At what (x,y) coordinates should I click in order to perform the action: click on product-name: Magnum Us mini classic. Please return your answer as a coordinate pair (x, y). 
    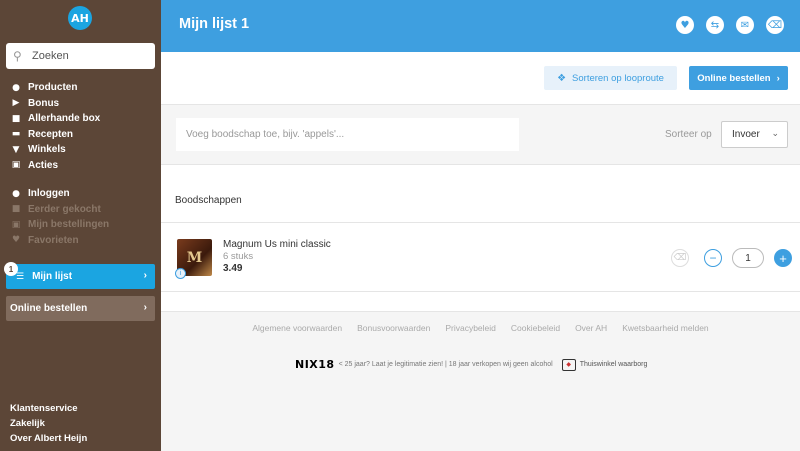
    Looking at the image, I should click on (277, 244).